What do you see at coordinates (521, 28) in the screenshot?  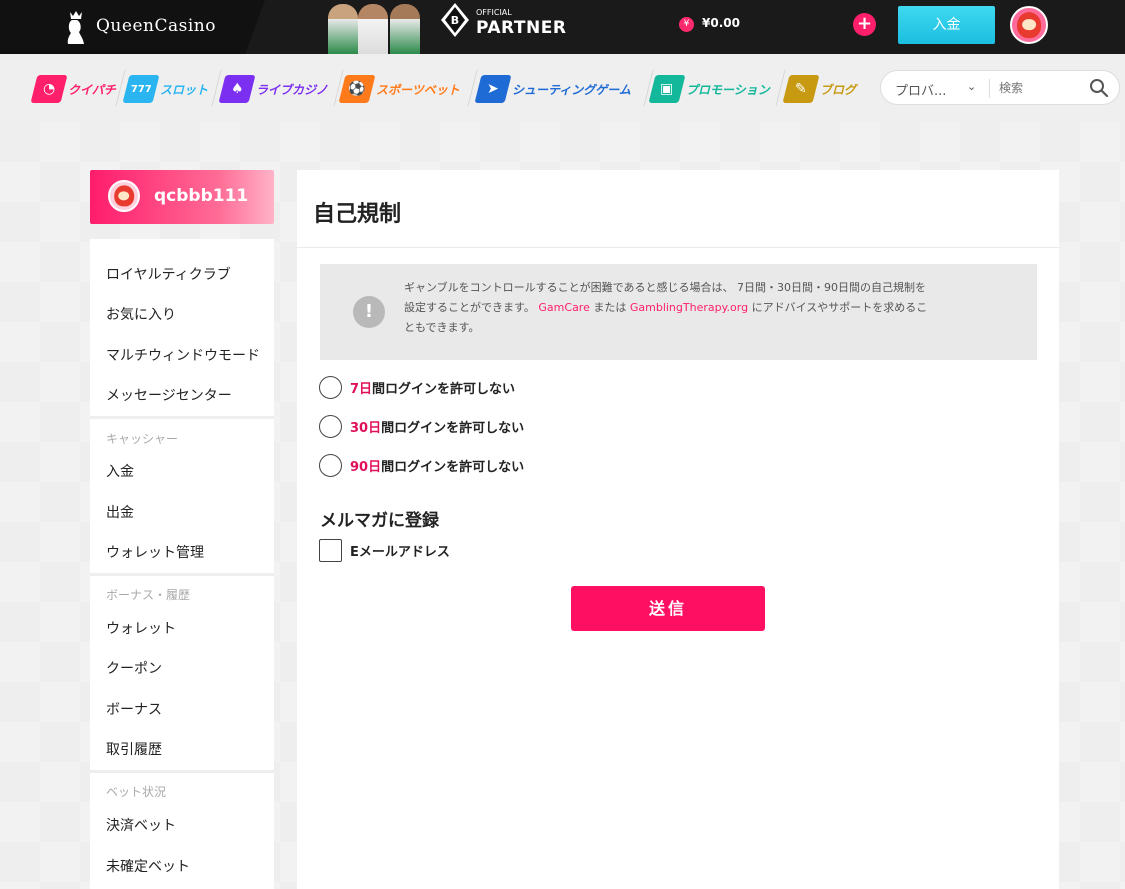 I see `partner-text: PARTNER` at bounding box center [521, 28].